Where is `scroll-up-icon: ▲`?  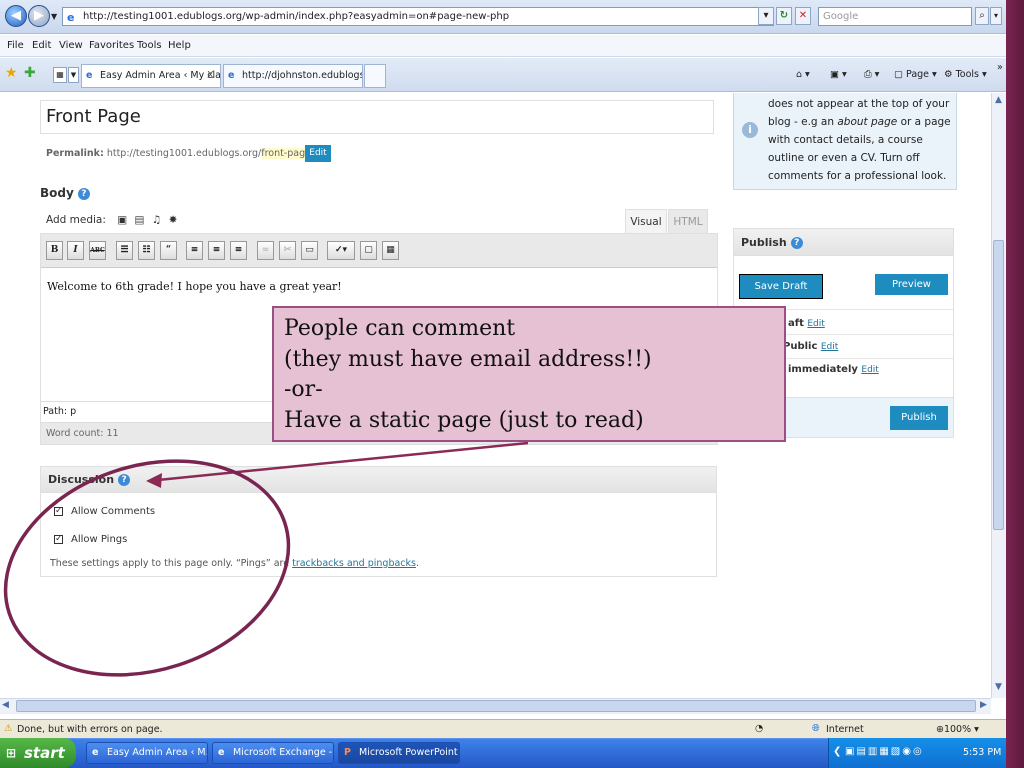 scroll-up-icon: ▲ is located at coordinates (998, 102).